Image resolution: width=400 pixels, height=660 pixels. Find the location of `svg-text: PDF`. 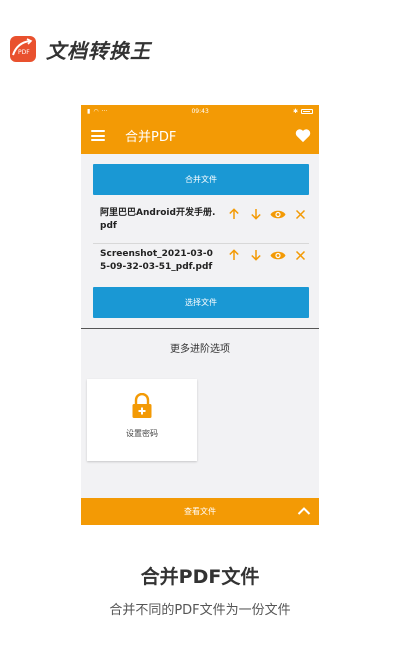

svg-text: PDF is located at coordinates (24, 52).